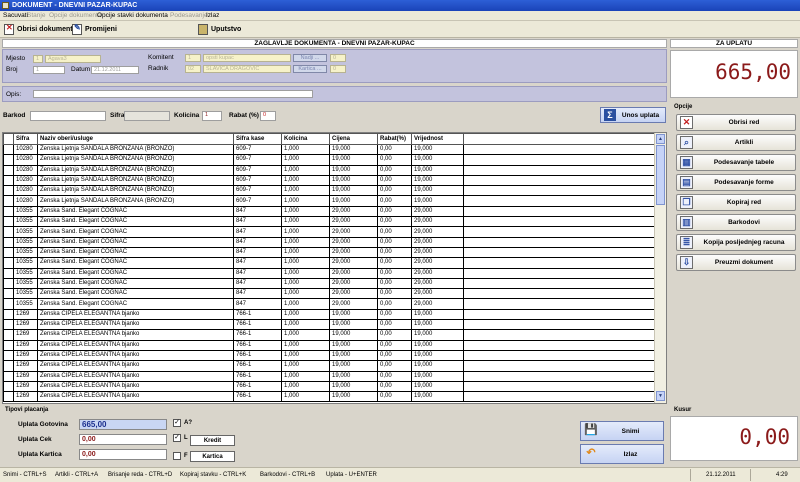 Image resolution: width=800 pixels, height=482 pixels. I want to click on mjesto-code-field: 1, so click(38, 59).